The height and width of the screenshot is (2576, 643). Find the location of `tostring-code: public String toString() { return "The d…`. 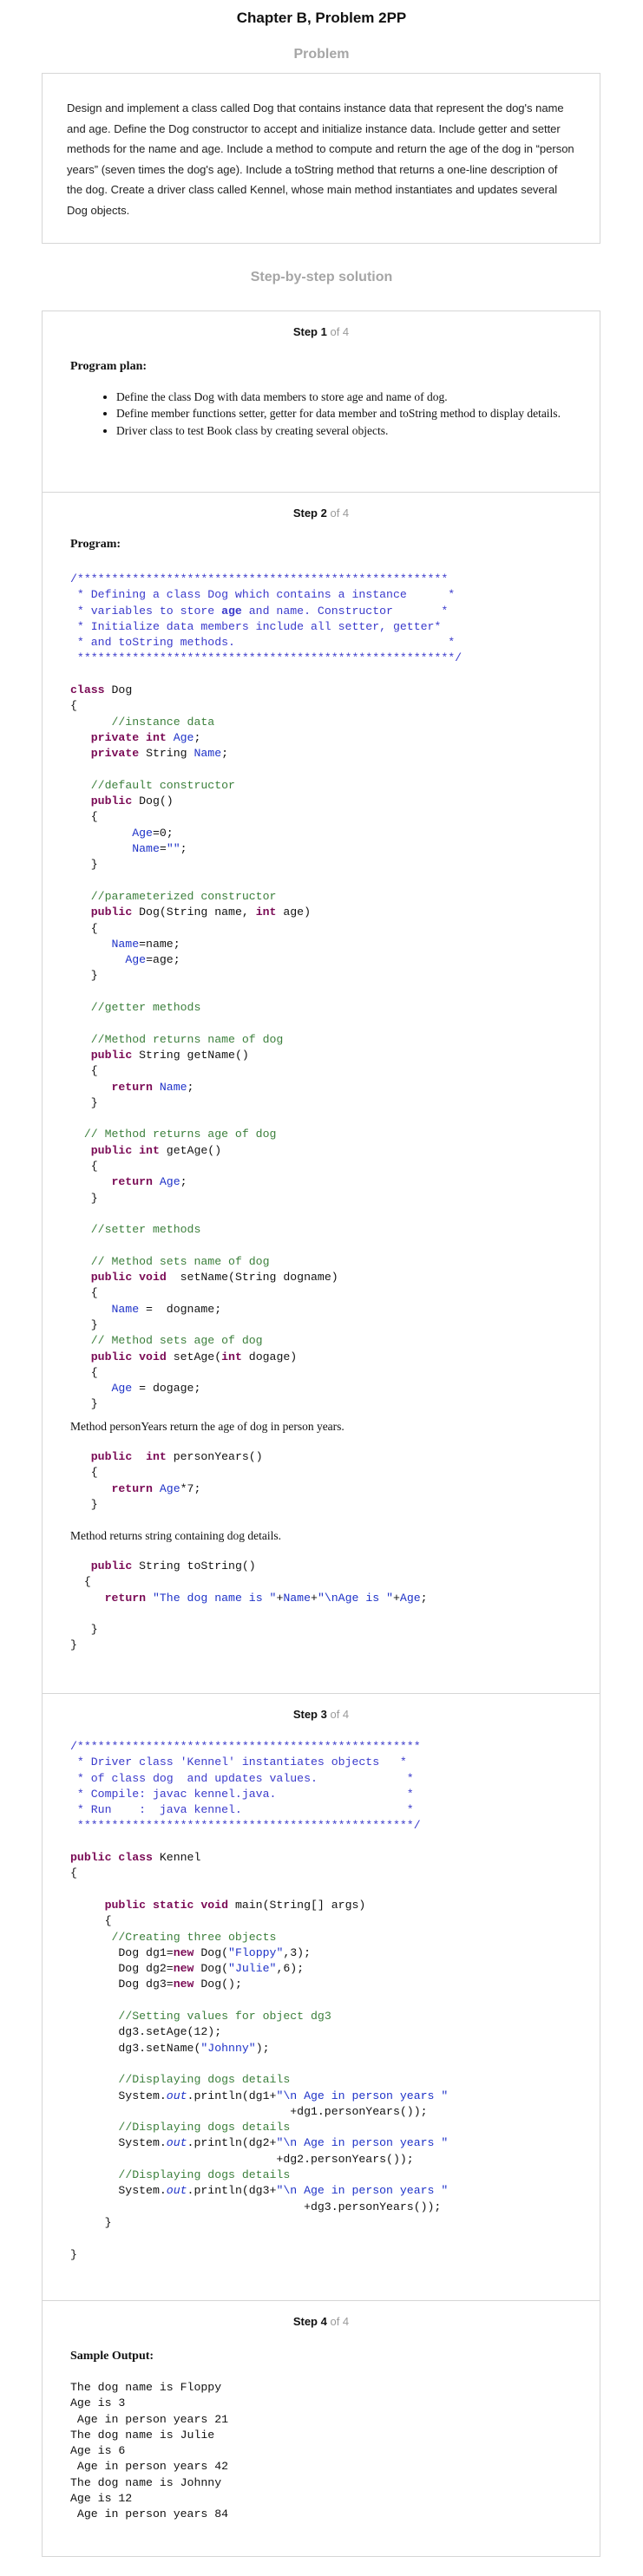

tostring-code: public String toString() { return "The d… is located at coordinates (249, 1605).